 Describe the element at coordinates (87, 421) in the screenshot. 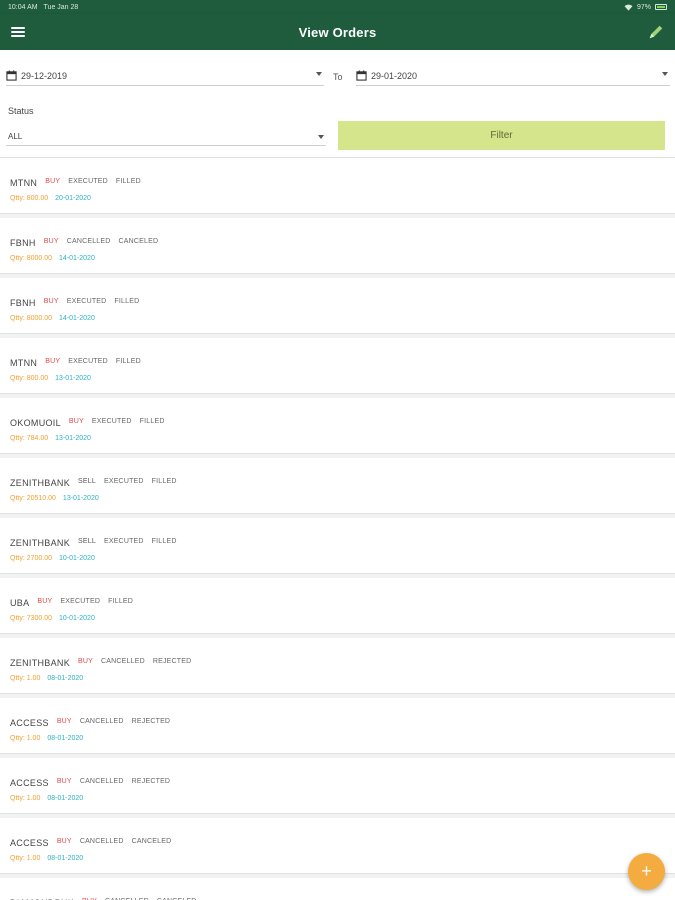

I see `order-summary: OKOMUOIL BUY EXECUTED FILLED` at that location.